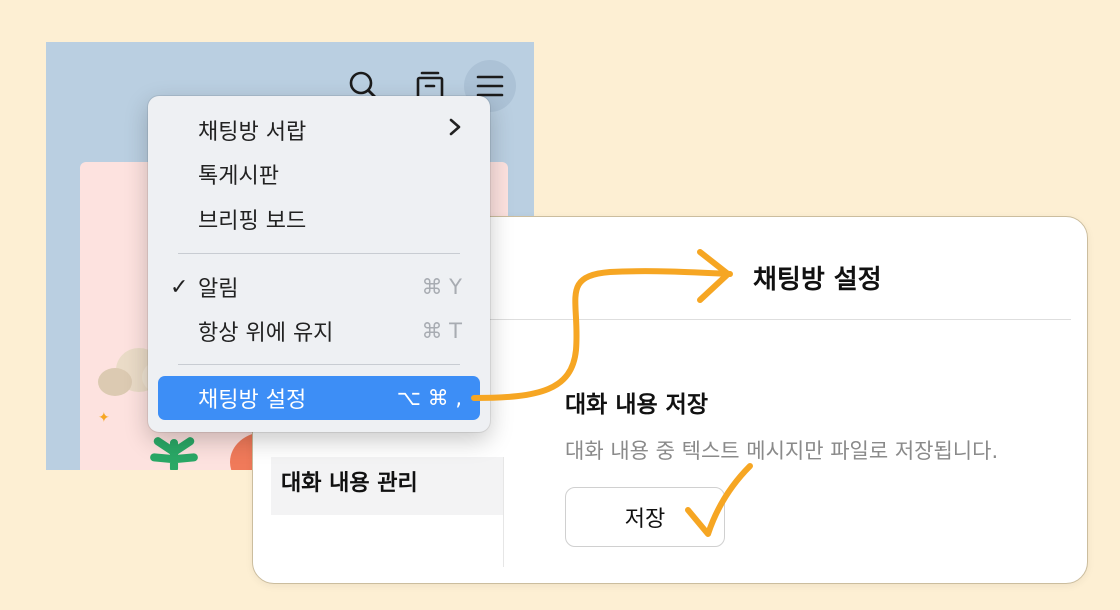 Image resolution: width=1120 pixels, height=610 pixels. I want to click on cloud-illustration, so click(115, 382).